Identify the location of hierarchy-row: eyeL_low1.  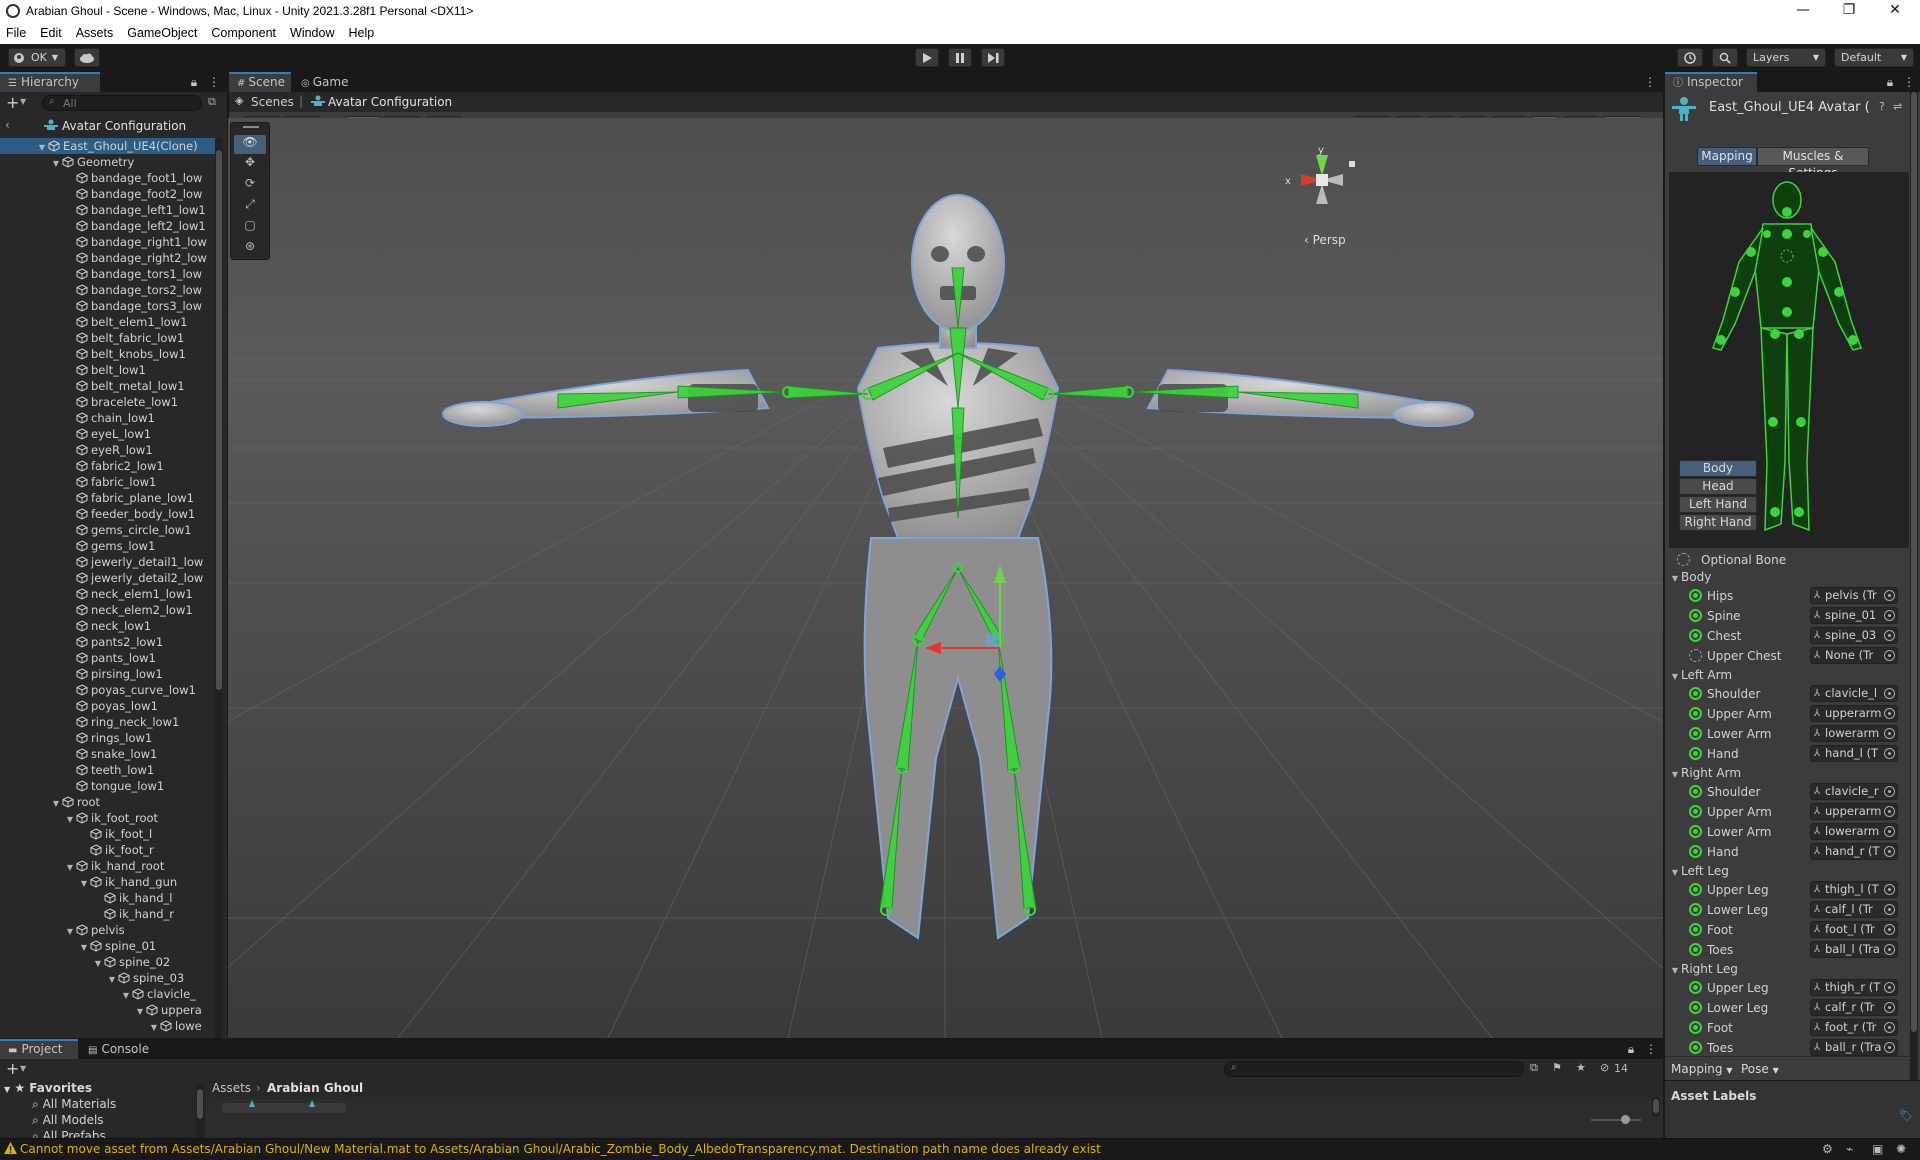
(108, 434).